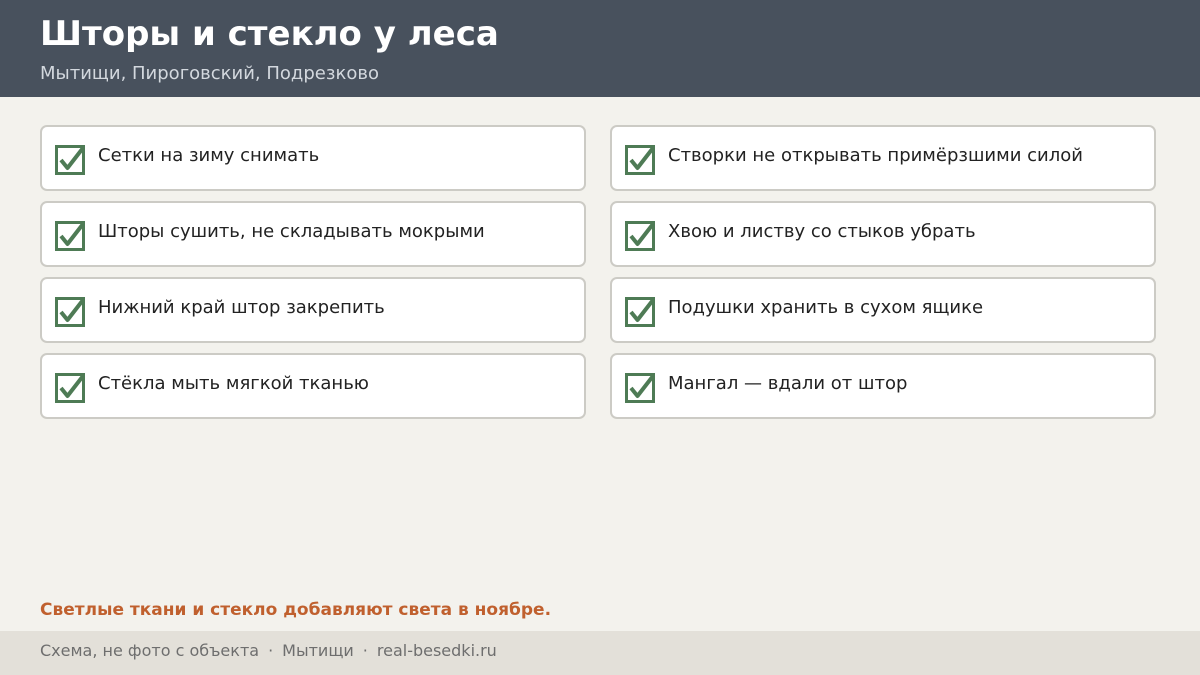 This screenshot has height=675, width=1200. I want to click on checklist-item: Сетки на зиму снимать, so click(313, 158).